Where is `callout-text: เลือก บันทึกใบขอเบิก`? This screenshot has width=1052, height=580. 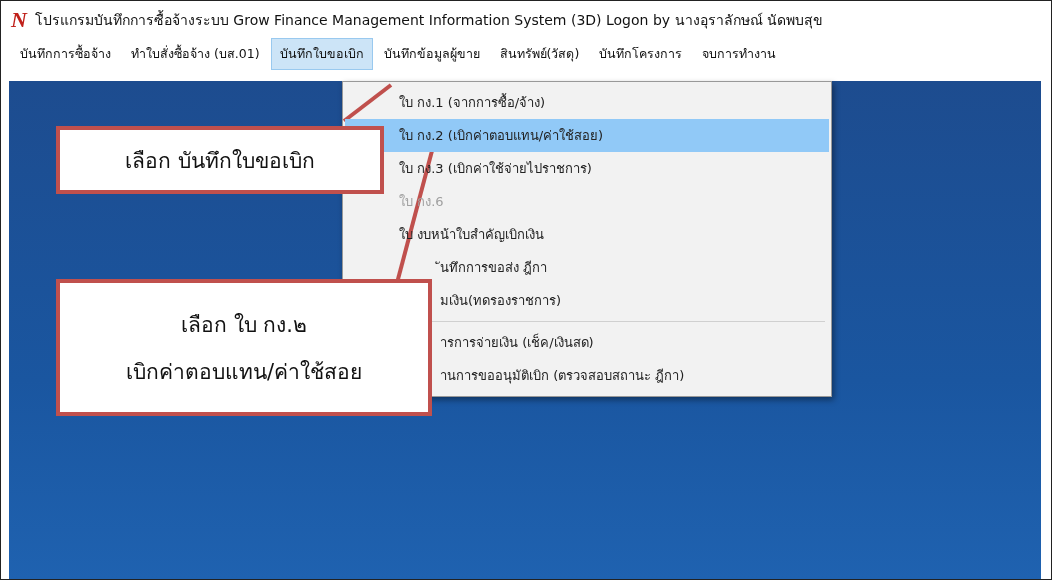
callout-text: เลือก บันทึกใบขอเบิก is located at coordinates (220, 161).